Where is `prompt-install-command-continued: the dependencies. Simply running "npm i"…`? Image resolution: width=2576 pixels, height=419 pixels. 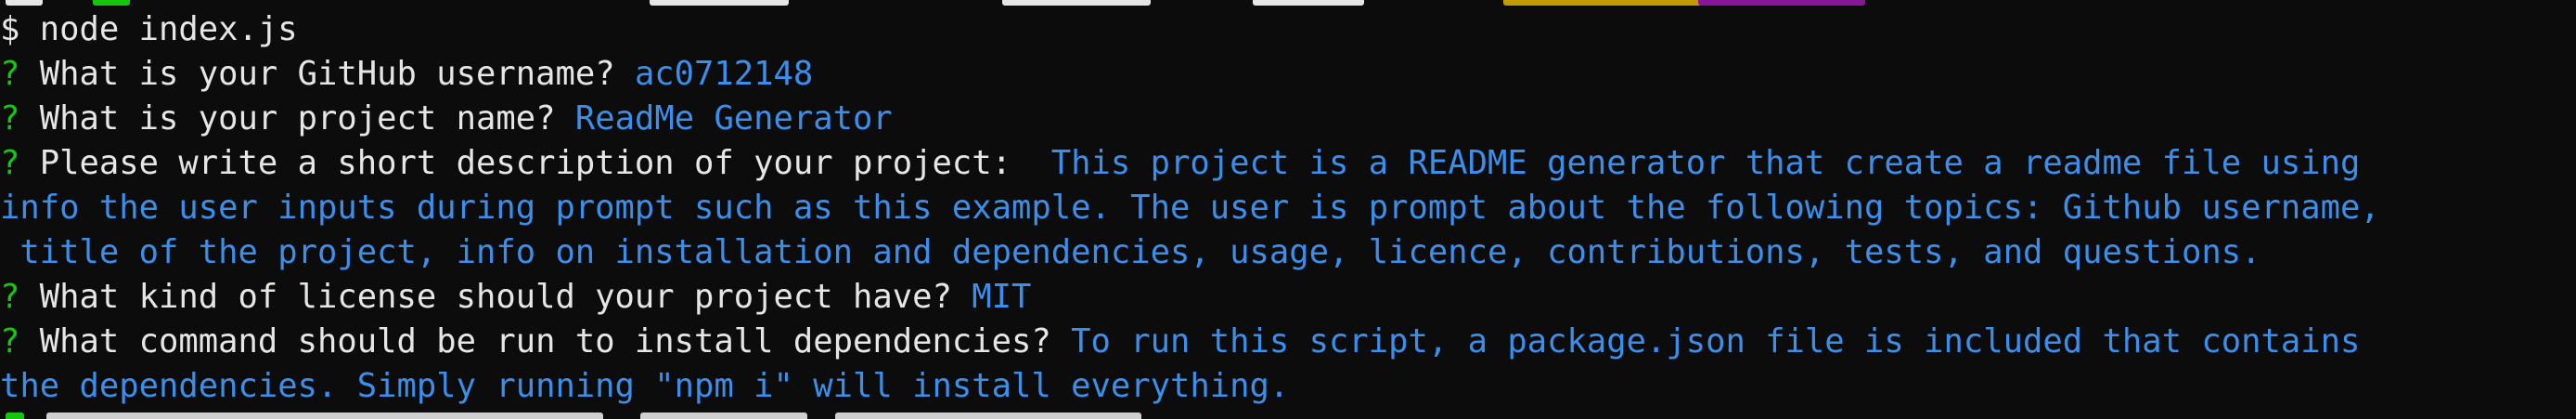
prompt-install-command-continued: the dependencies. Simply running "npm i"… is located at coordinates (644, 387).